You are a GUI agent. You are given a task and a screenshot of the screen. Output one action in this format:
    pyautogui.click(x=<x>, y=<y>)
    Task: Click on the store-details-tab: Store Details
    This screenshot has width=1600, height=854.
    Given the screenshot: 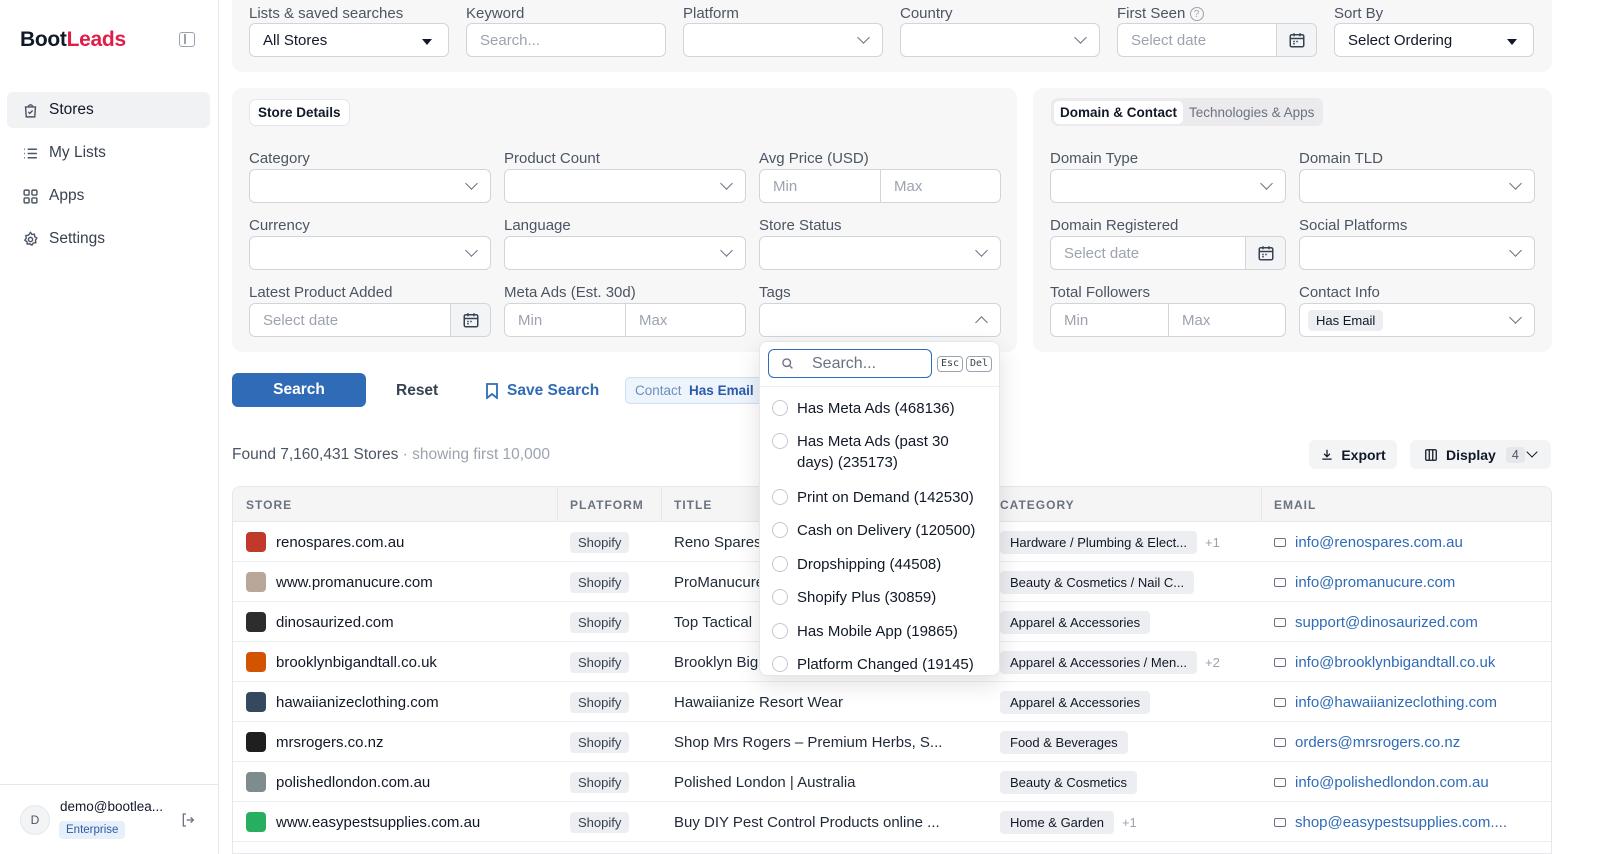 What is the action you would take?
    pyautogui.click(x=299, y=112)
    